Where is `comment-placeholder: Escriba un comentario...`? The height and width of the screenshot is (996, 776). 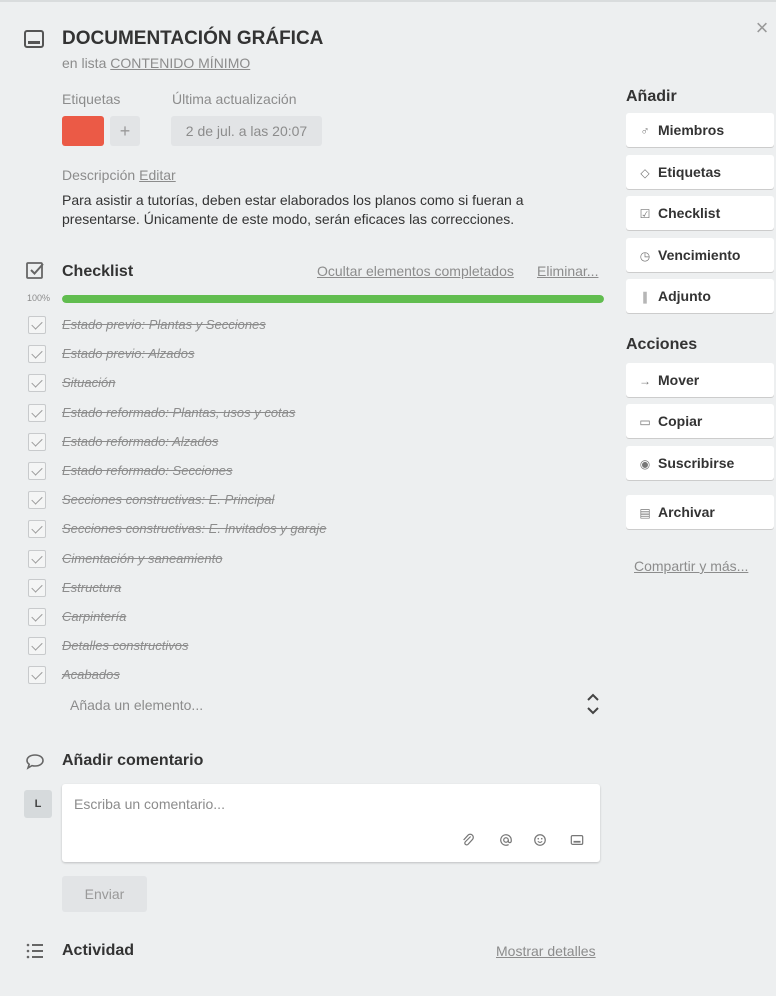
comment-placeholder: Escriba un comentario... is located at coordinates (149, 804).